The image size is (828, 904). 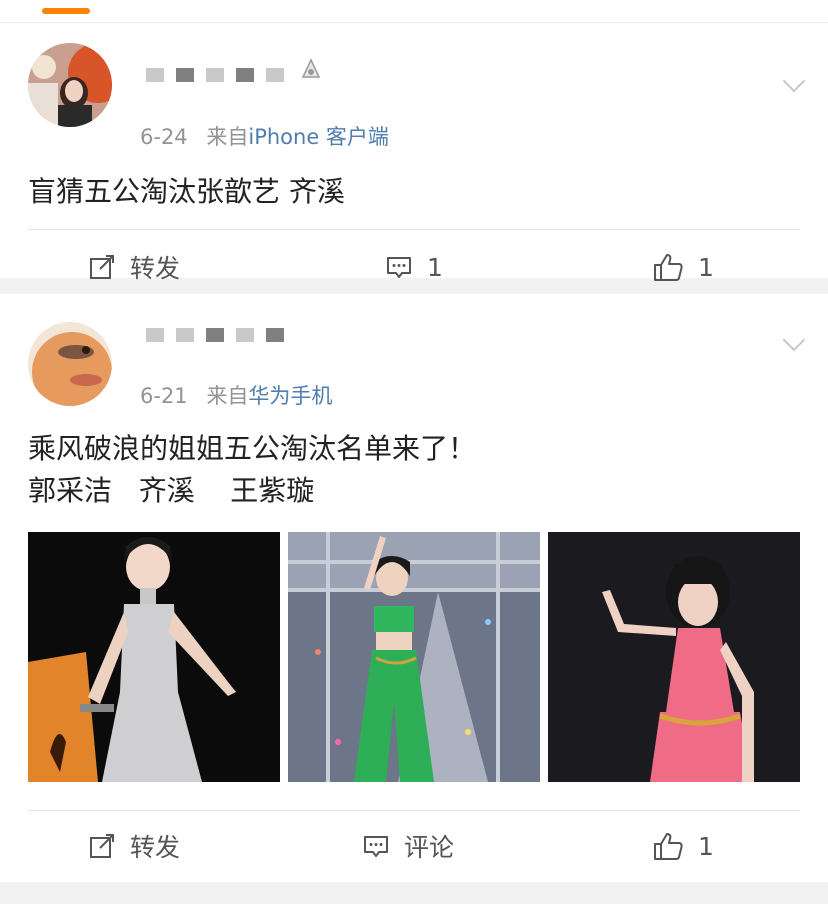 I want to click on post-text: 盲猜五公淘汰张歆艺 齐溪, so click(x=186, y=192).